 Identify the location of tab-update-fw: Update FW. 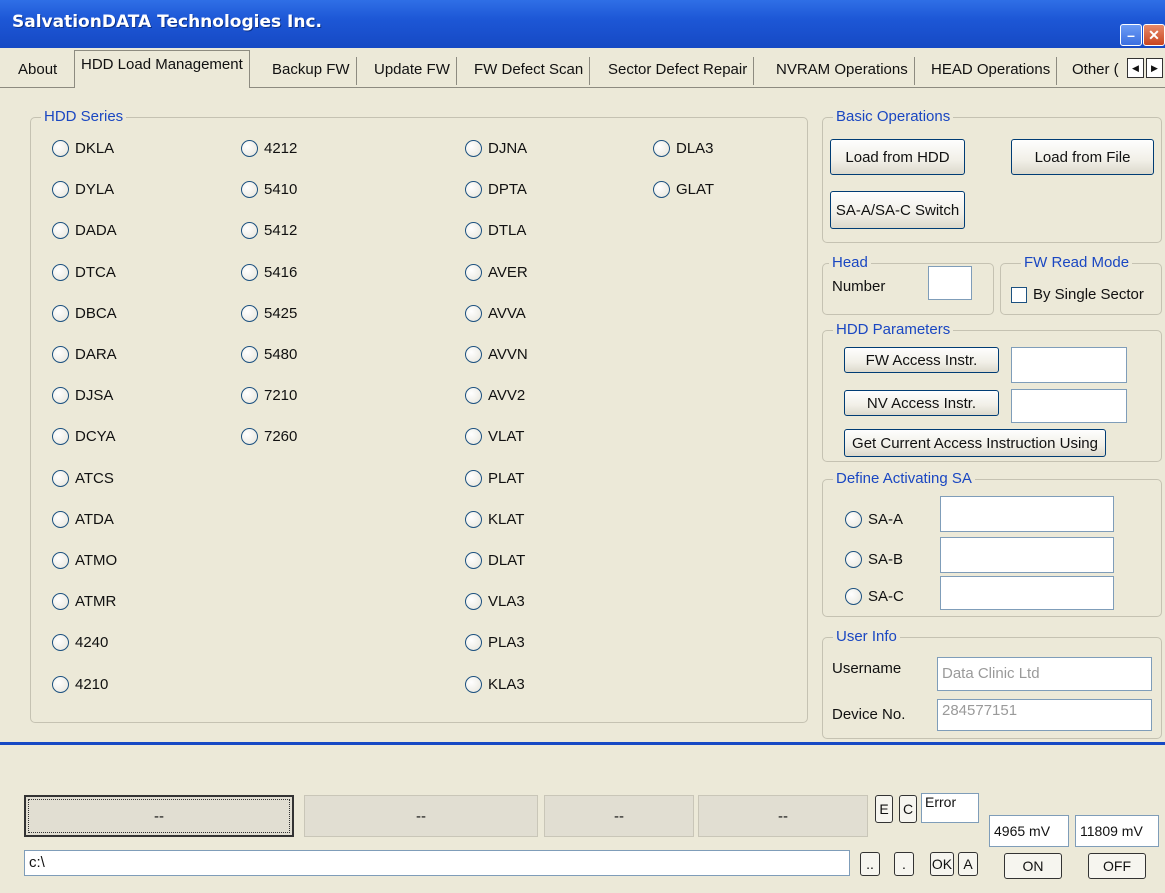
(412, 71).